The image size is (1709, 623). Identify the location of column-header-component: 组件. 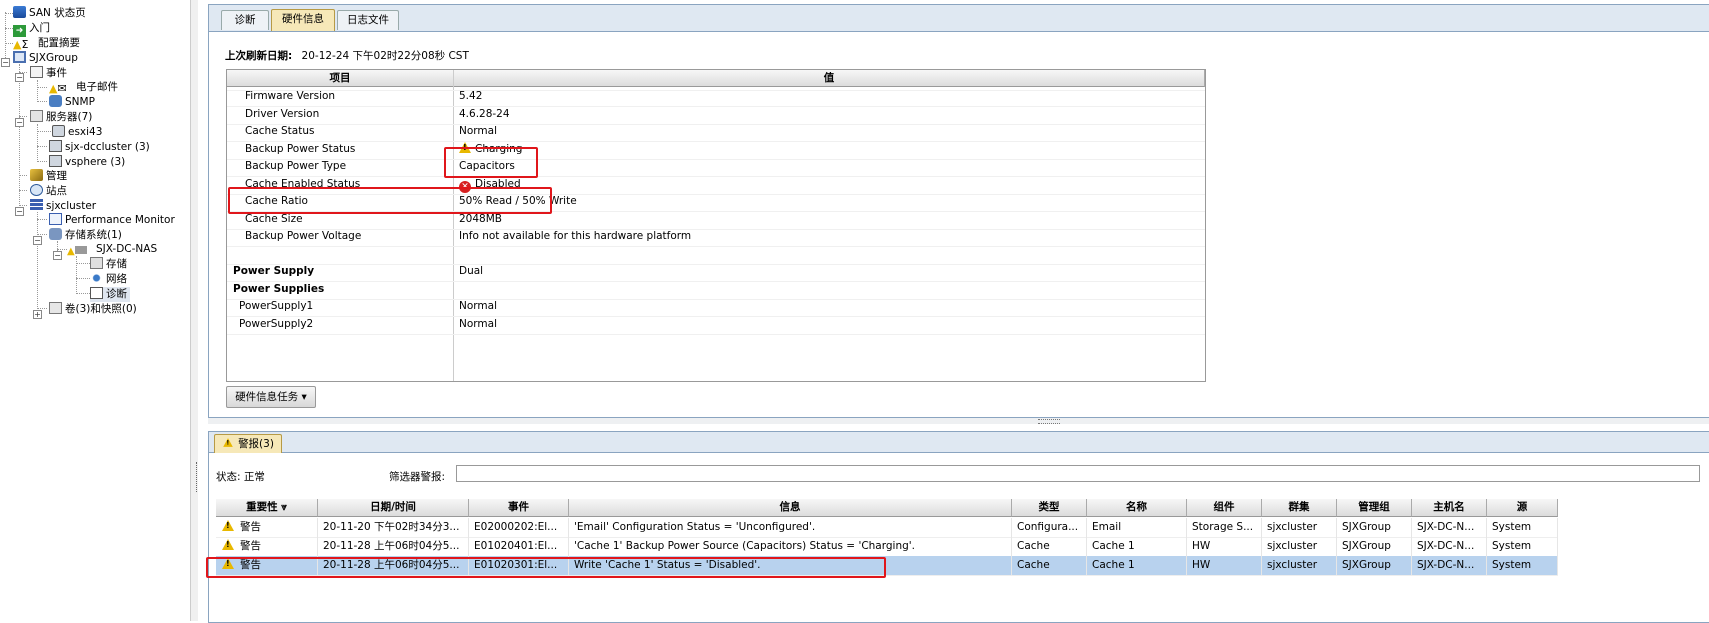
(1224, 508).